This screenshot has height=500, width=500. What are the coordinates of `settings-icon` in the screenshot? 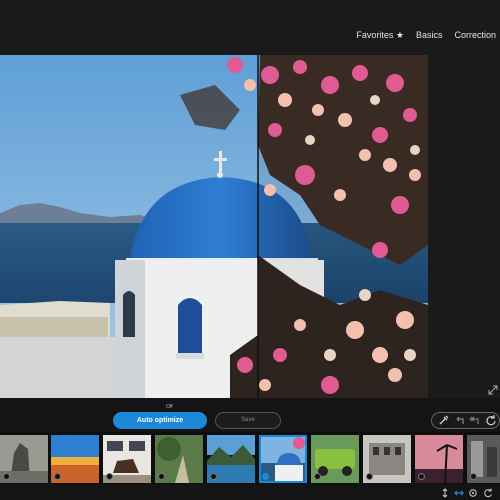 It's located at (473, 493).